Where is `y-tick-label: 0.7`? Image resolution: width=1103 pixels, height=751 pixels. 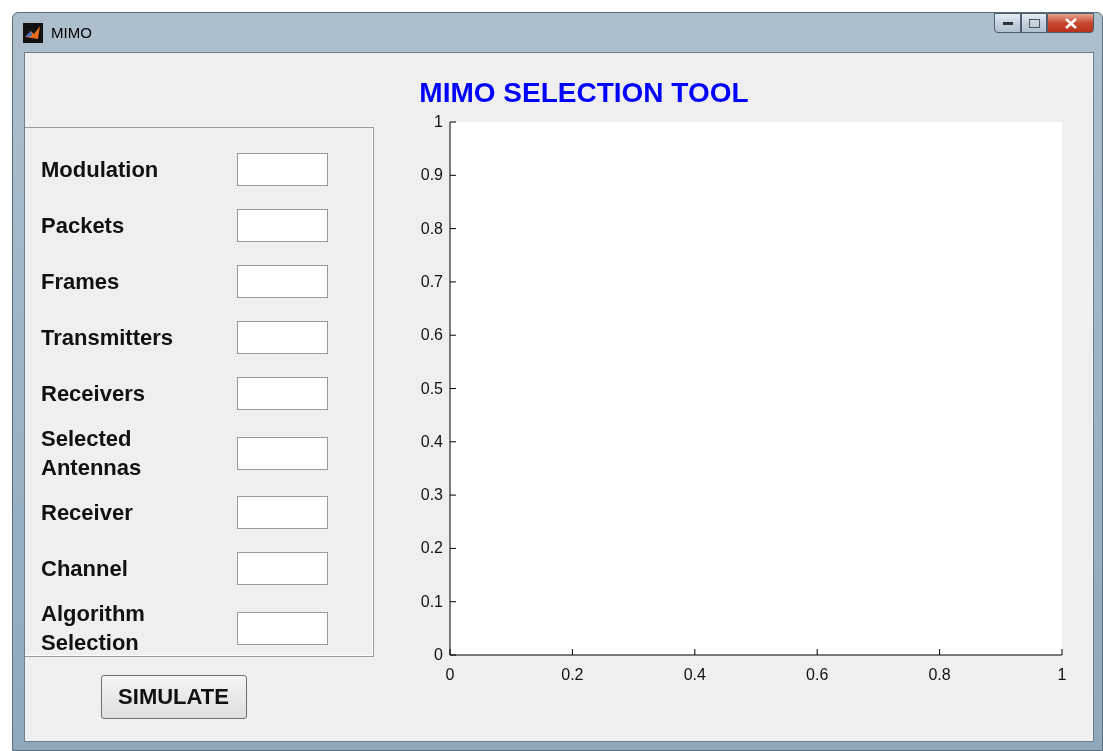 y-tick-label: 0.7 is located at coordinates (431, 281).